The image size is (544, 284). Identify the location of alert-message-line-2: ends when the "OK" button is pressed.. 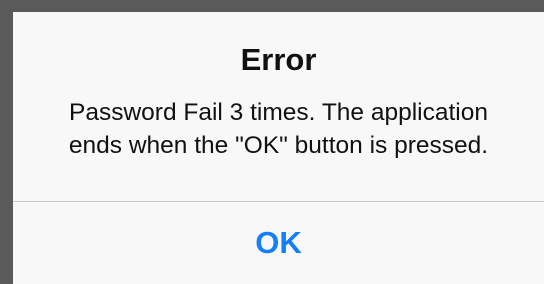
(278, 145).